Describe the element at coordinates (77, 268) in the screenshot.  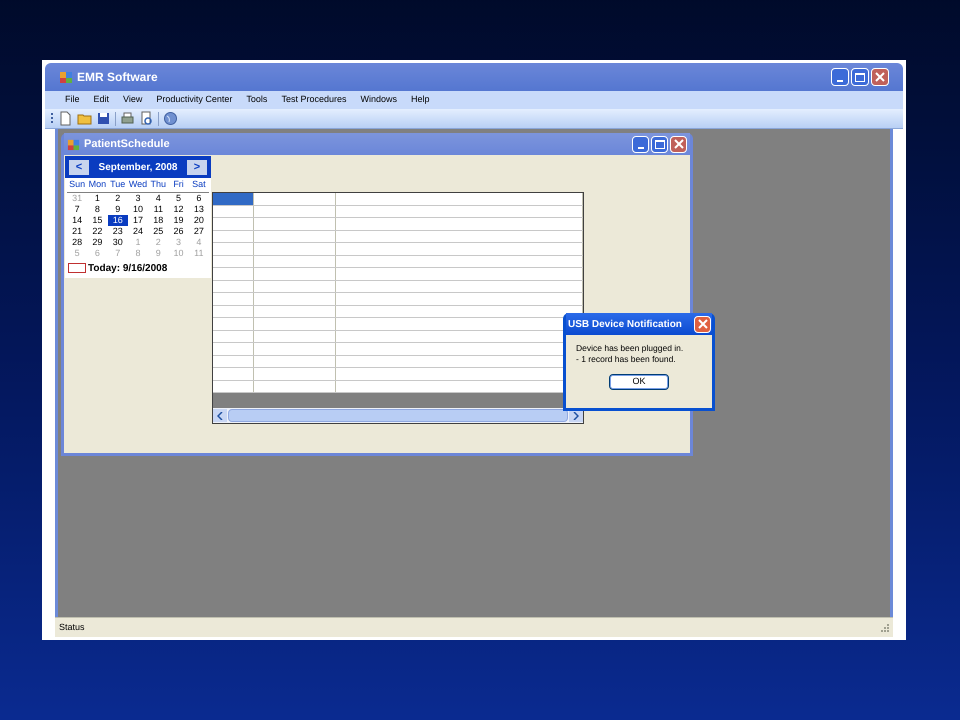
I see `today-marker` at that location.